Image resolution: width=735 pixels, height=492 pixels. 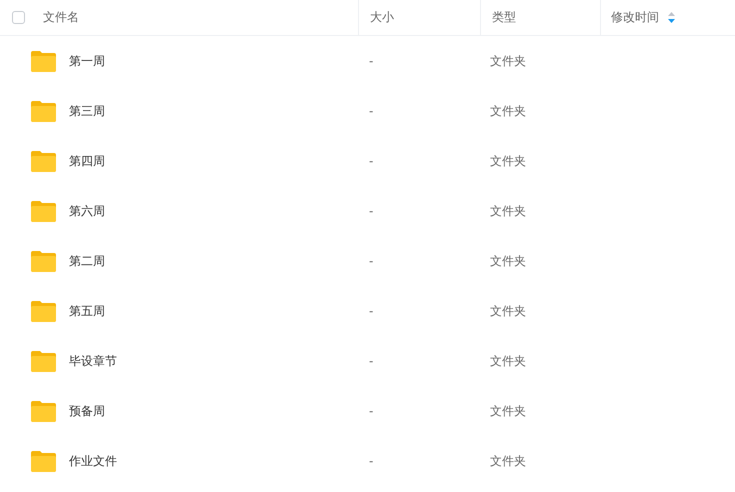 I want to click on file-name: 毕设章节, so click(x=93, y=361).